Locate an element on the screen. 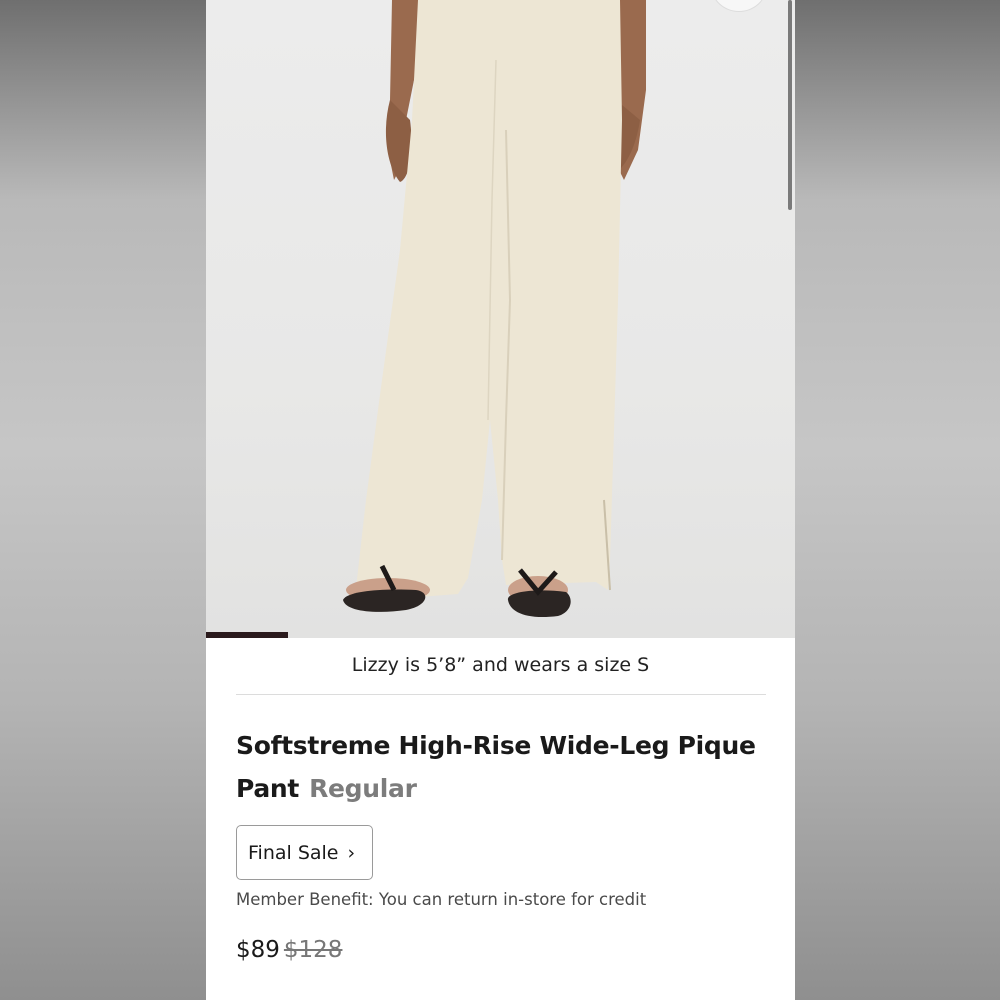 This screenshot has height=1000, width=1000. scrollbar is located at coordinates (790, 105).